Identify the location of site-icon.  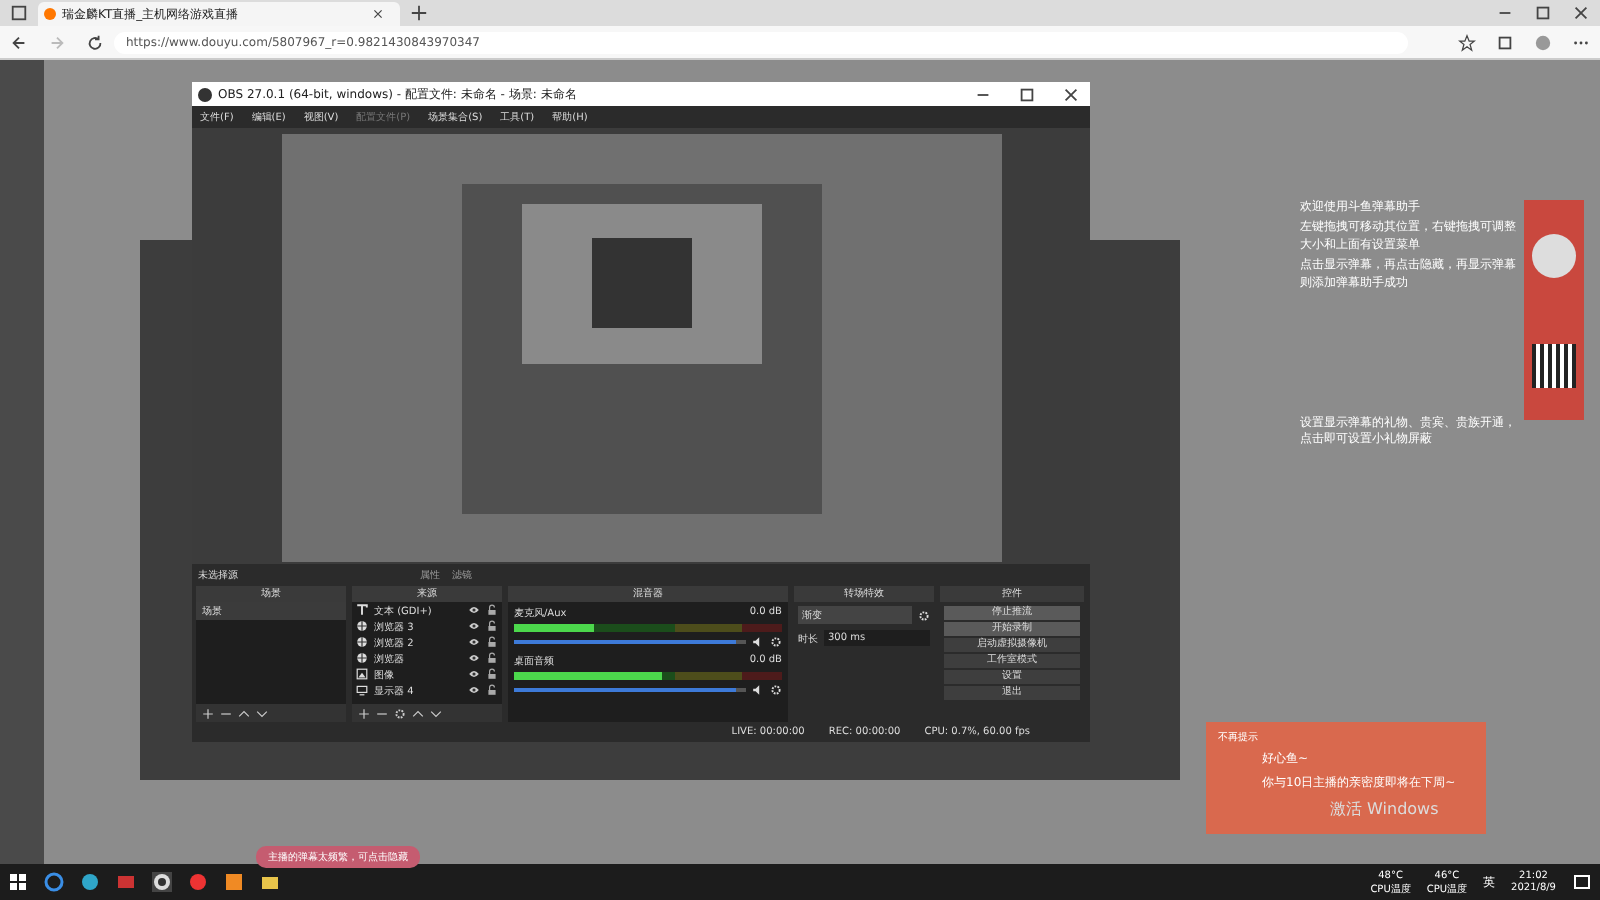
(50, 14).